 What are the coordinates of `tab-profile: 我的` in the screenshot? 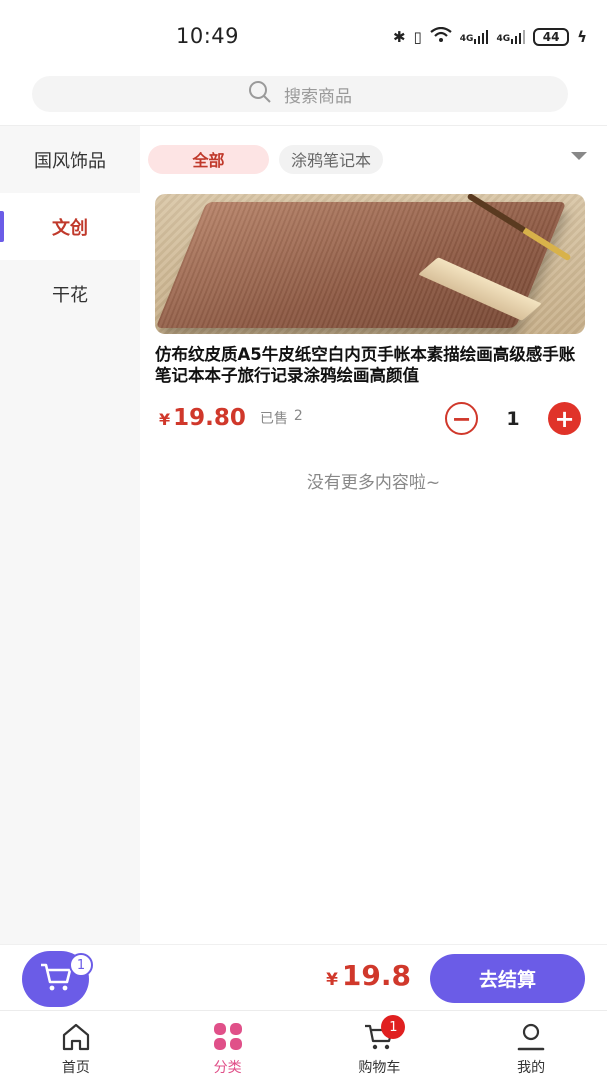 It's located at (531, 1045).